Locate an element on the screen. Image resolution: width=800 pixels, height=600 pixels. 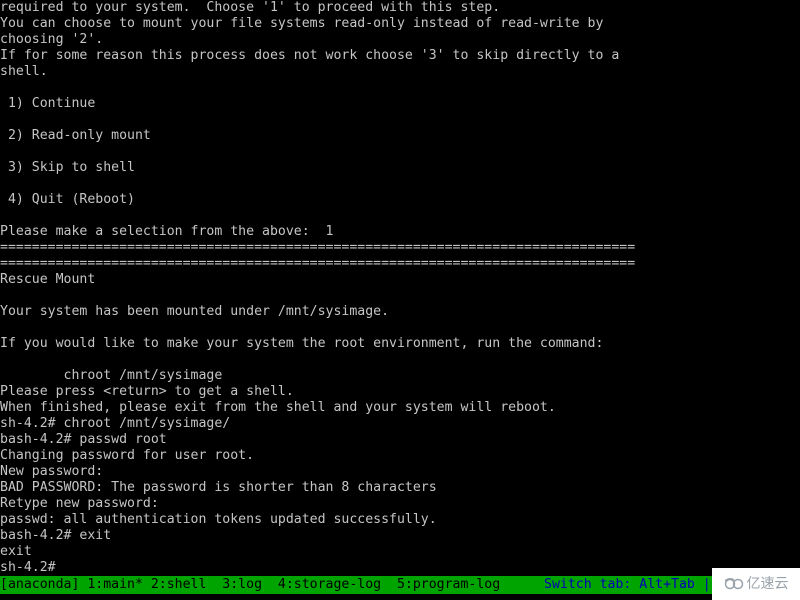
shell-prompt-line: bash-4.2# passwd root is located at coordinates (83, 439).